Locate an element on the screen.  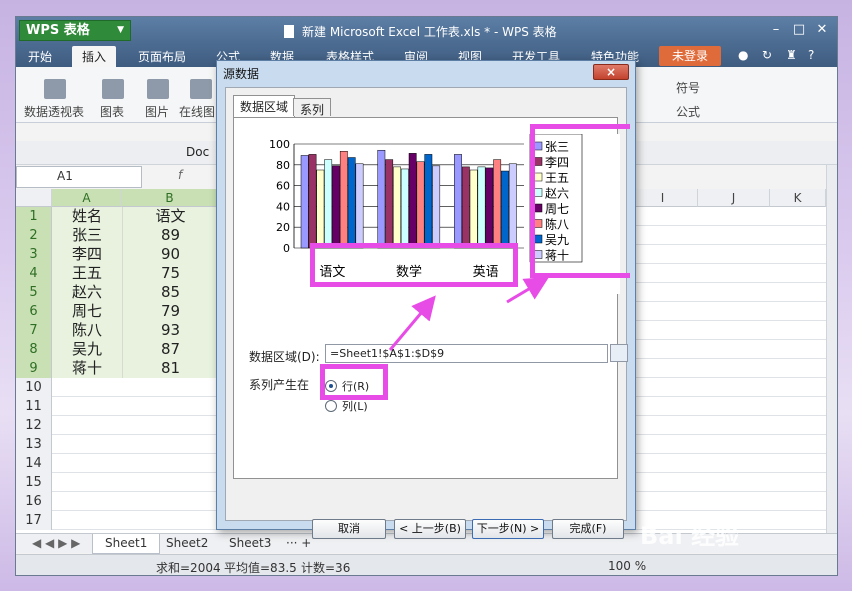
share-icon: ↻ is located at coordinates (767, 55).